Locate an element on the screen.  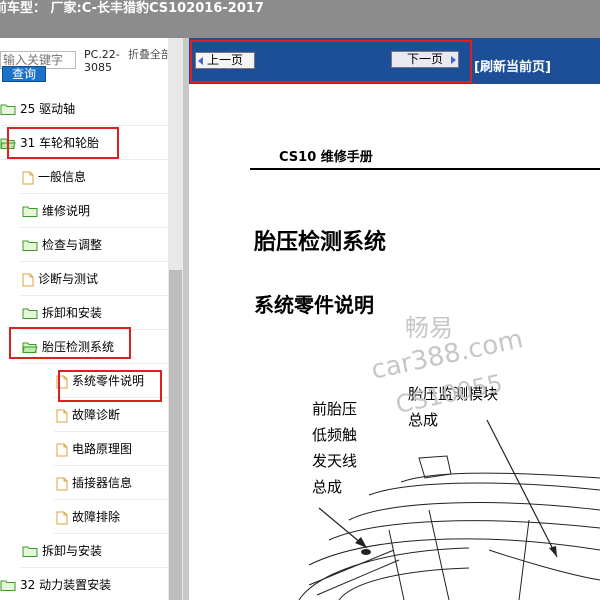
search-button: 查询 is located at coordinates (24, 74).